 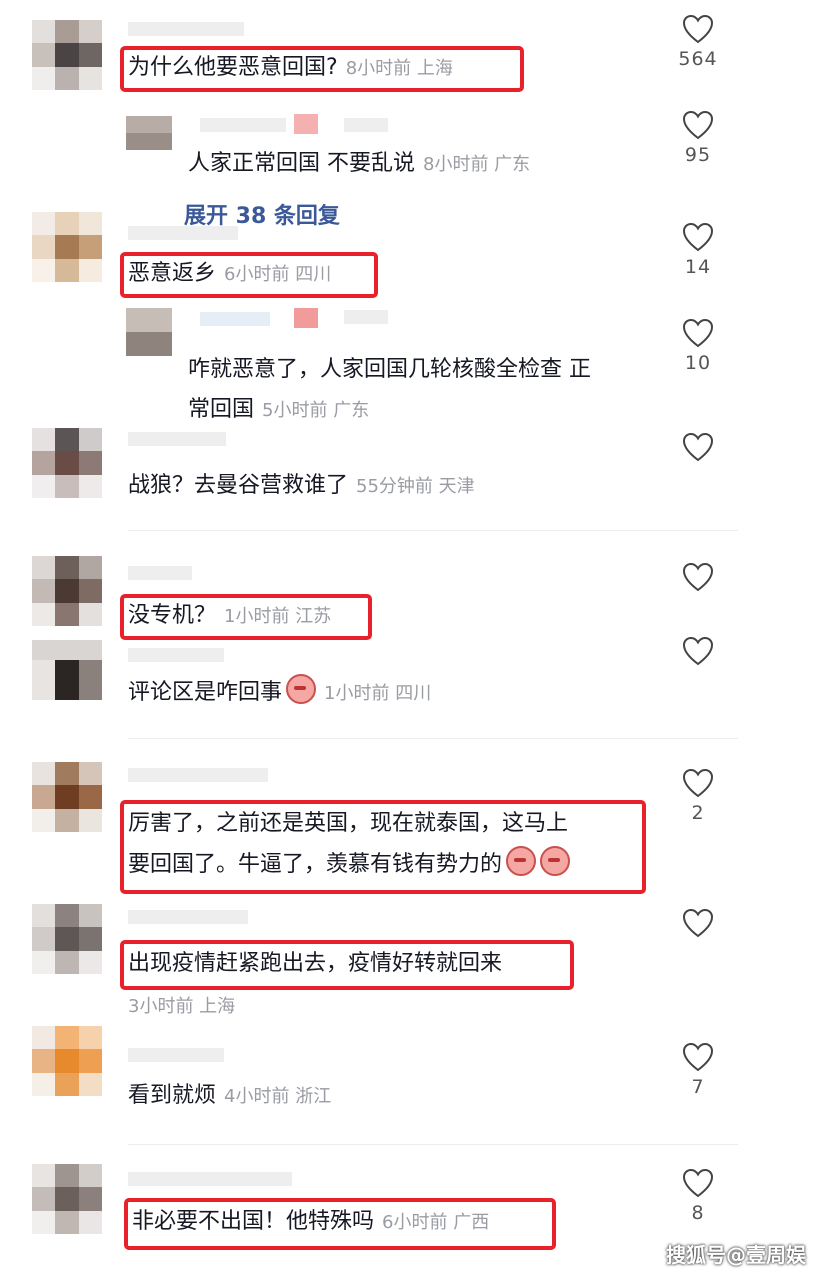 I want to click on like-button: 10, so click(x=698, y=346).